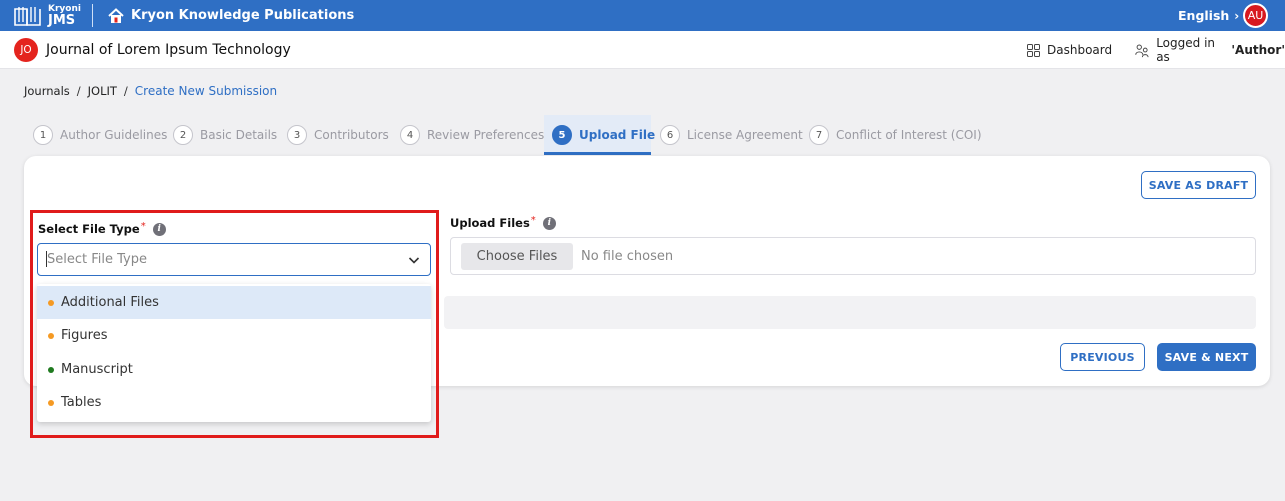 This screenshot has height=501, width=1285. What do you see at coordinates (351, 135) in the screenshot?
I see `step-label: Contributors` at bounding box center [351, 135].